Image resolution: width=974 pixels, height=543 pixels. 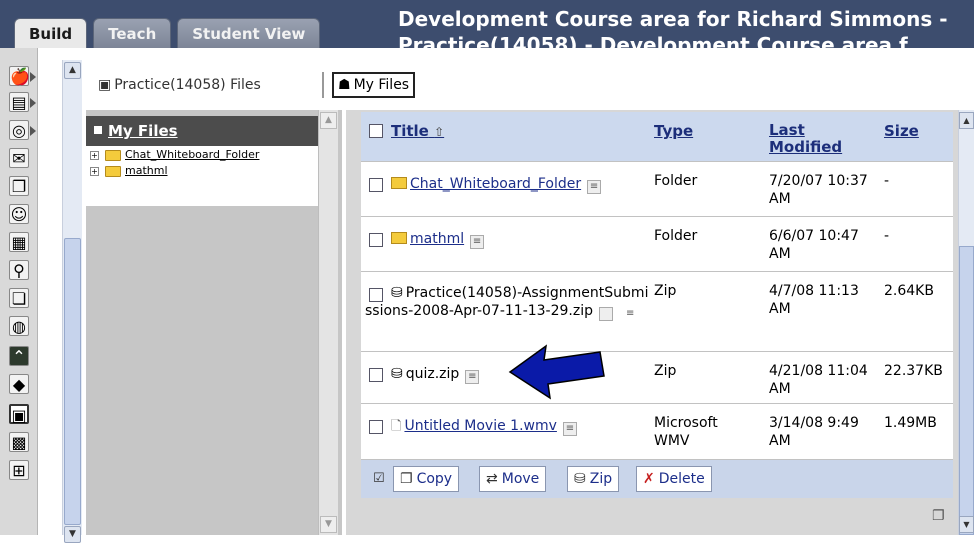 I want to click on tree-item-label: mathml, so click(x=146, y=171).